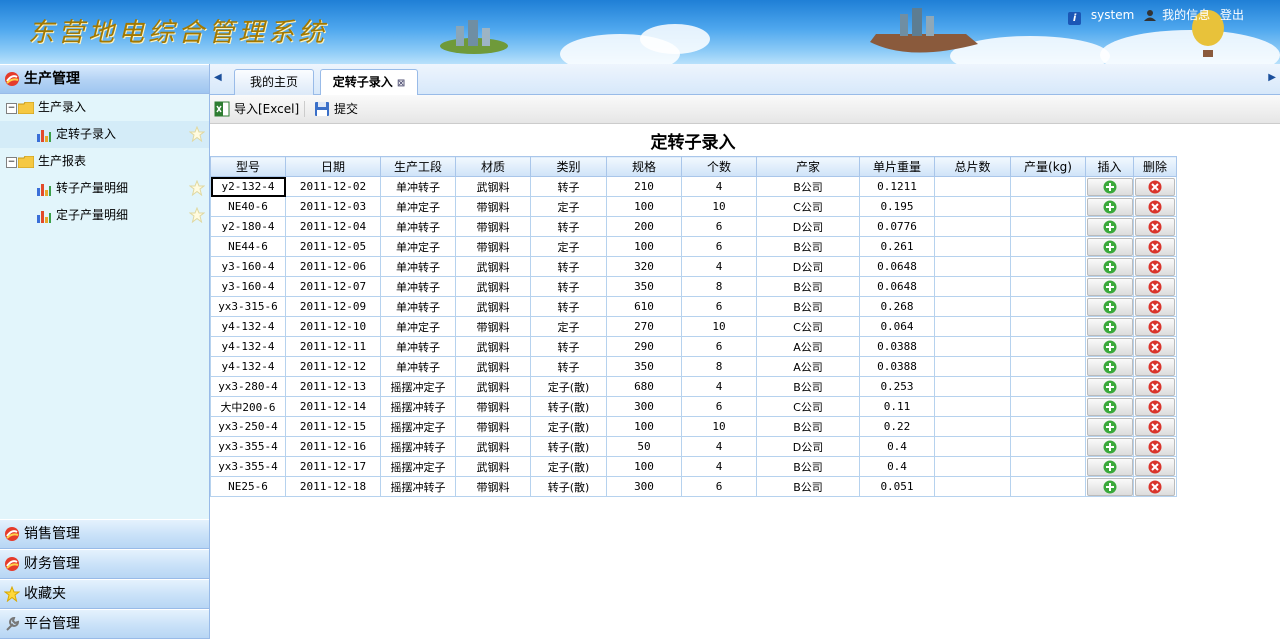 This screenshot has width=1280, height=639. I want to click on cell-spec: 50, so click(644, 446).